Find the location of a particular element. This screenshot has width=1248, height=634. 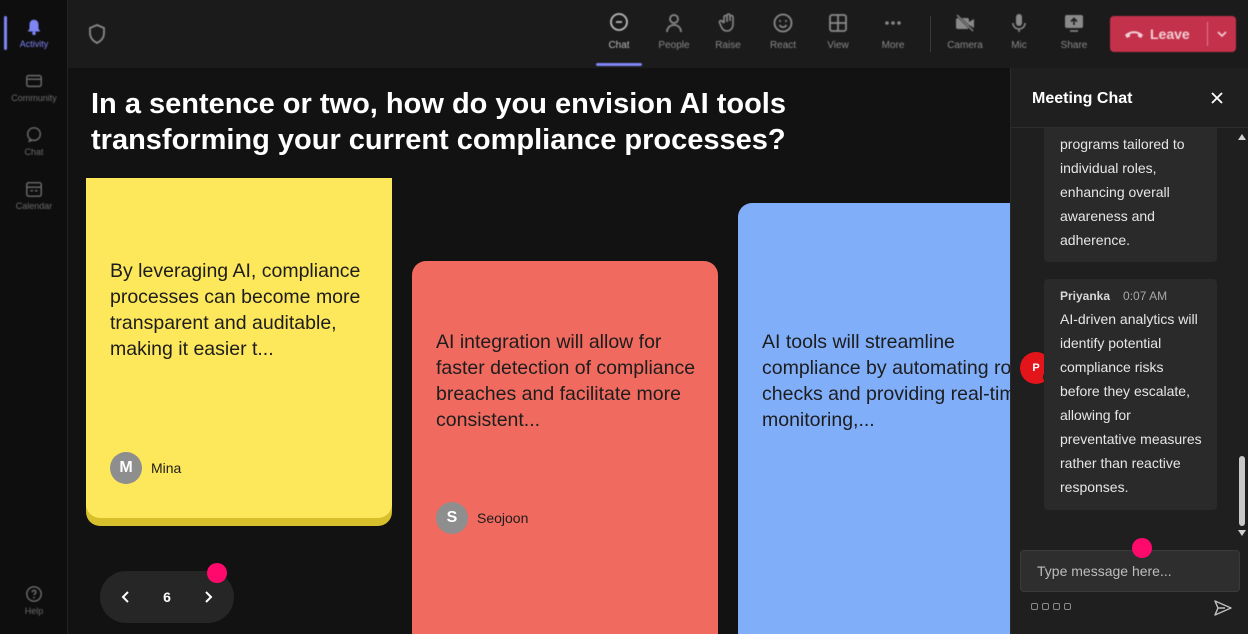

share-screen-icon is located at coordinates (1074, 23).